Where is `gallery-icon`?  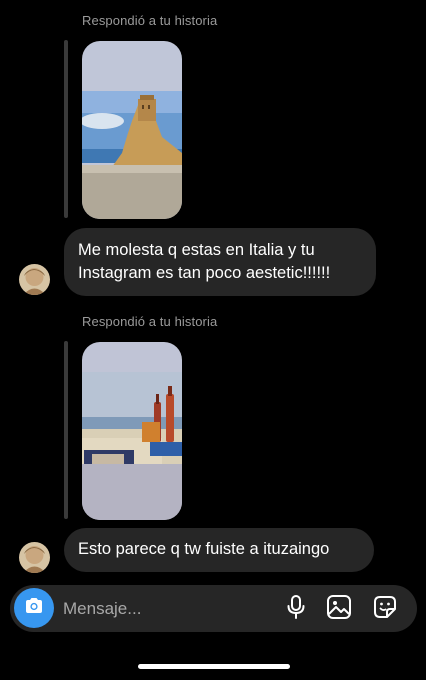
gallery-icon is located at coordinates (339, 609).